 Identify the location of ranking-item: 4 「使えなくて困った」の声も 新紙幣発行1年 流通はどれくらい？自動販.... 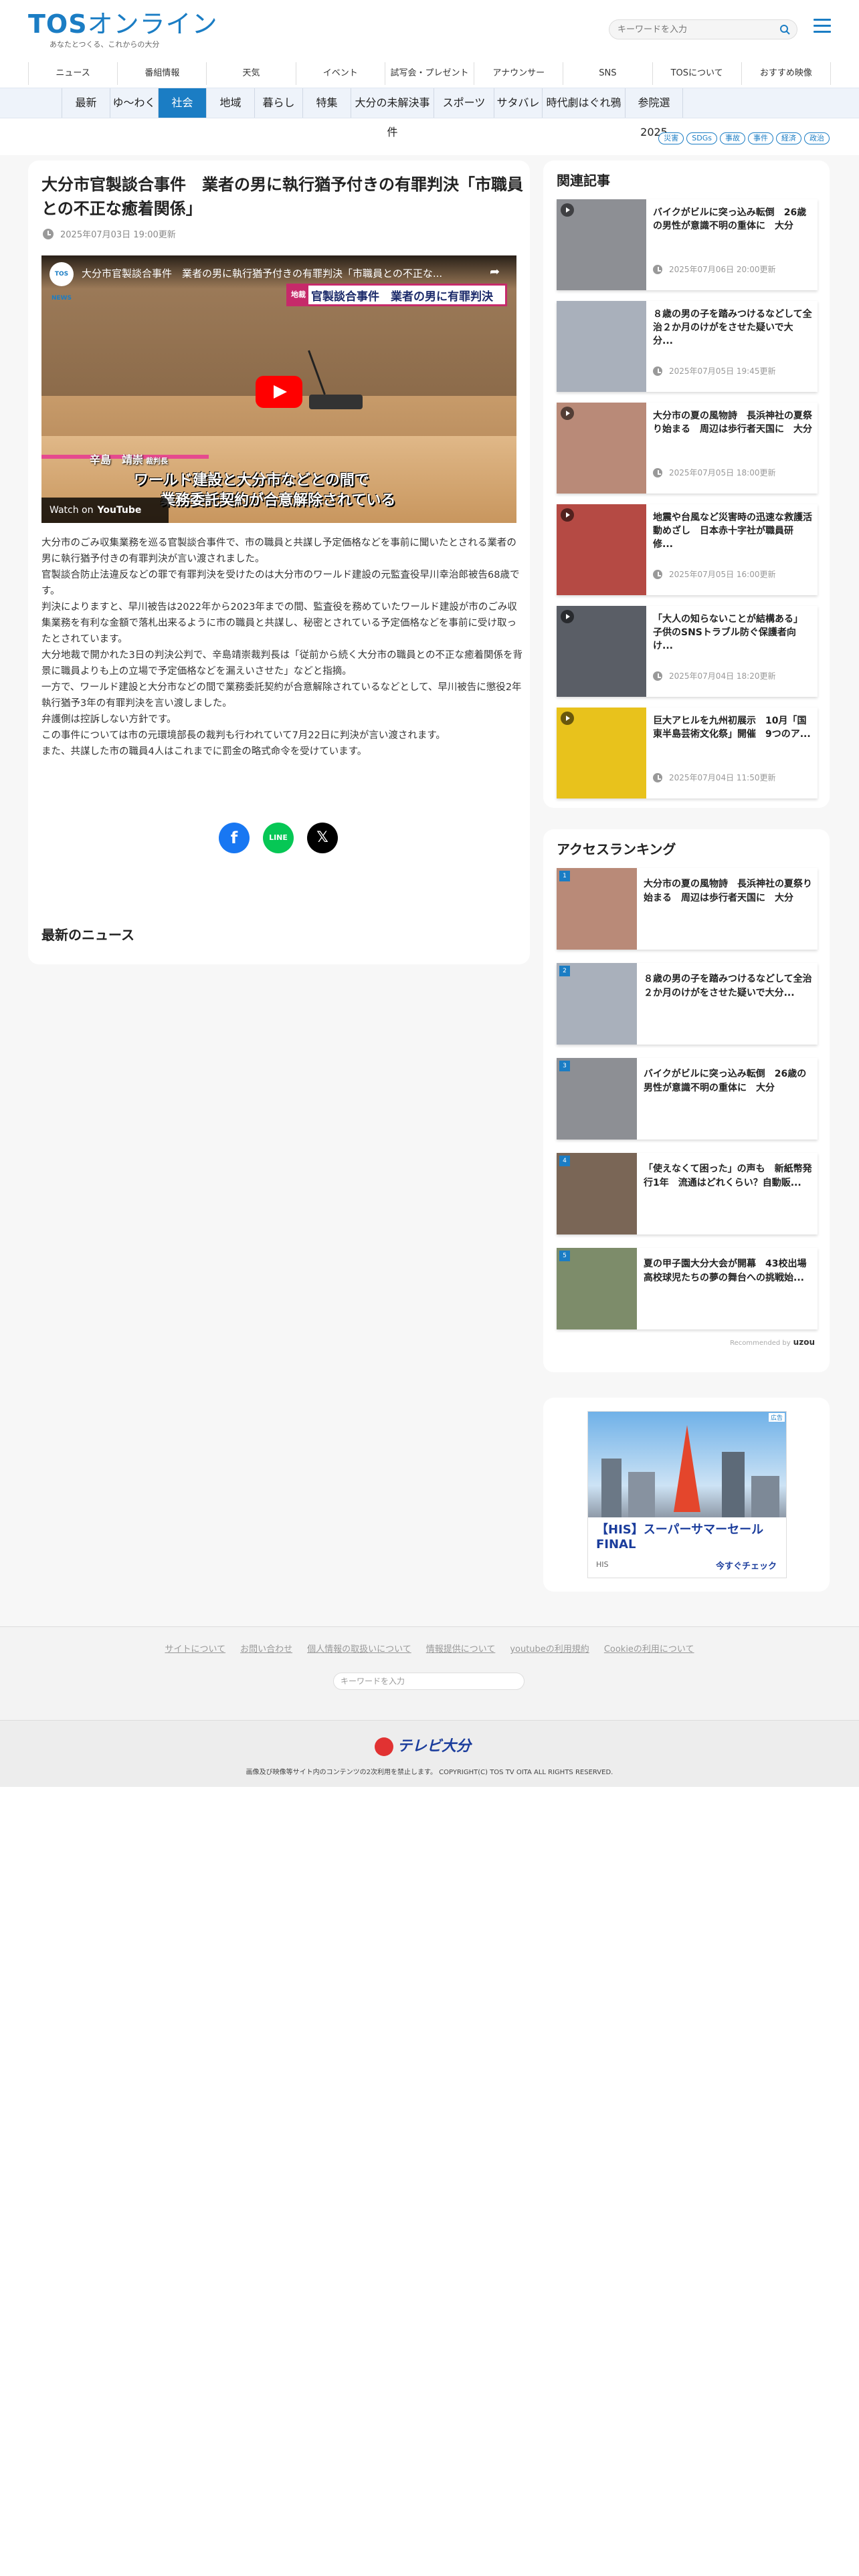
(687, 1194).